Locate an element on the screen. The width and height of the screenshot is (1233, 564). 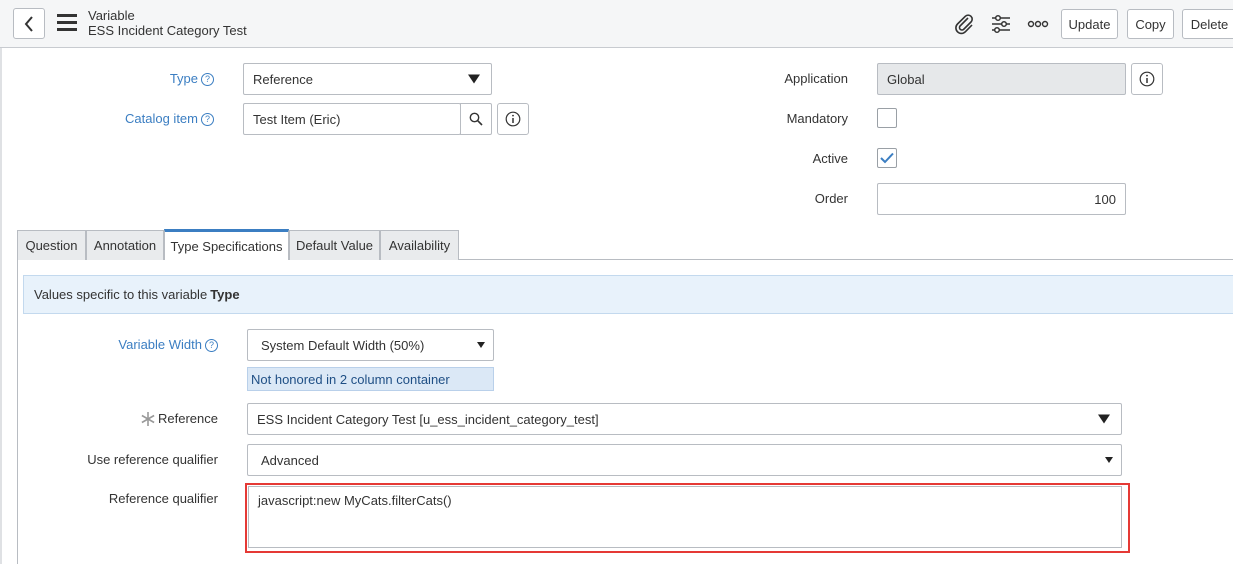
chevron-left-icon is located at coordinates (28, 23).